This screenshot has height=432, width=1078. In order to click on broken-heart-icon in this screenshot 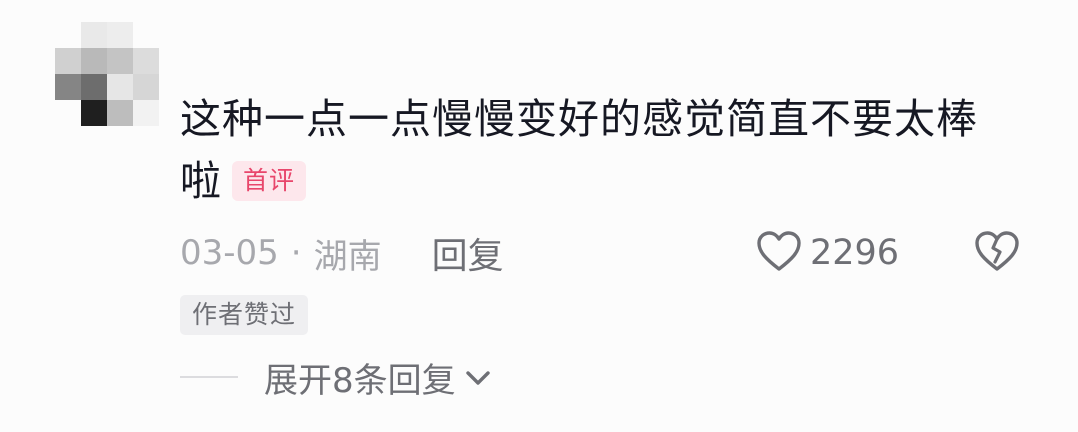, I will do `click(997, 253)`.